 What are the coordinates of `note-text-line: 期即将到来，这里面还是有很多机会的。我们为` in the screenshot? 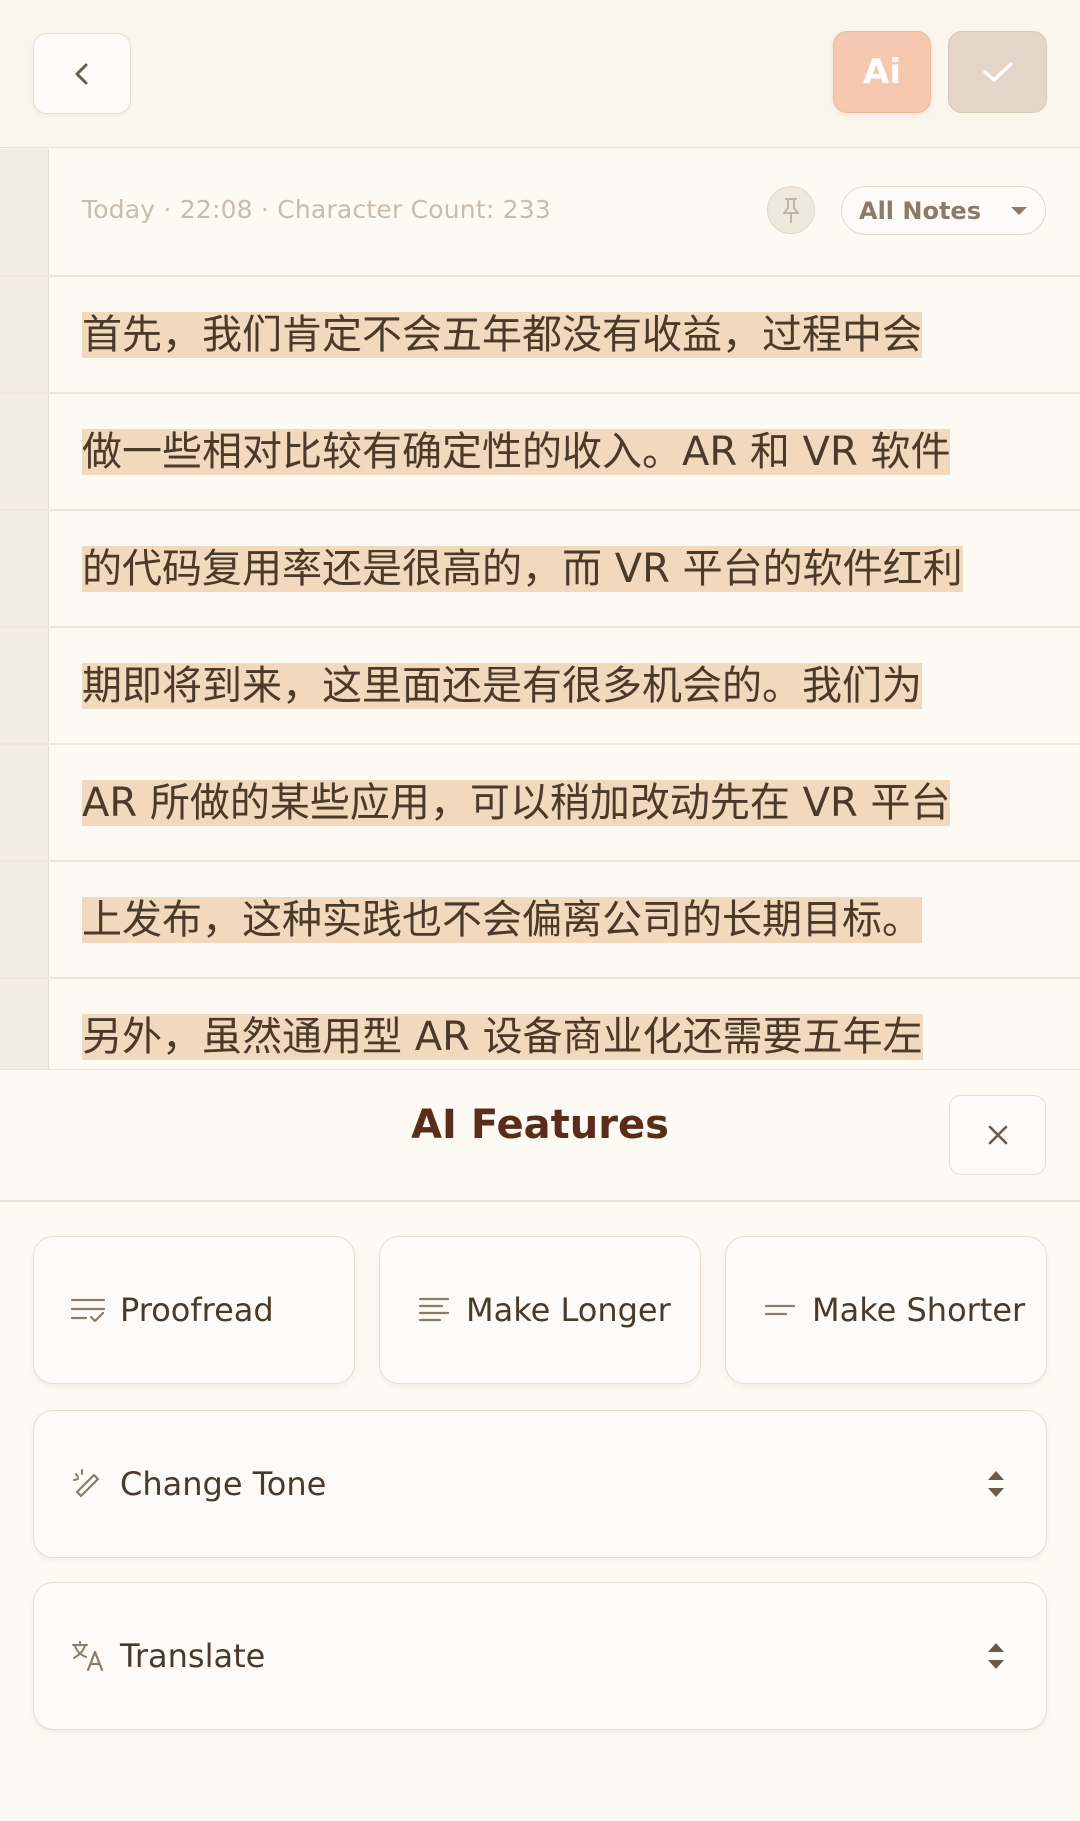 It's located at (502, 686).